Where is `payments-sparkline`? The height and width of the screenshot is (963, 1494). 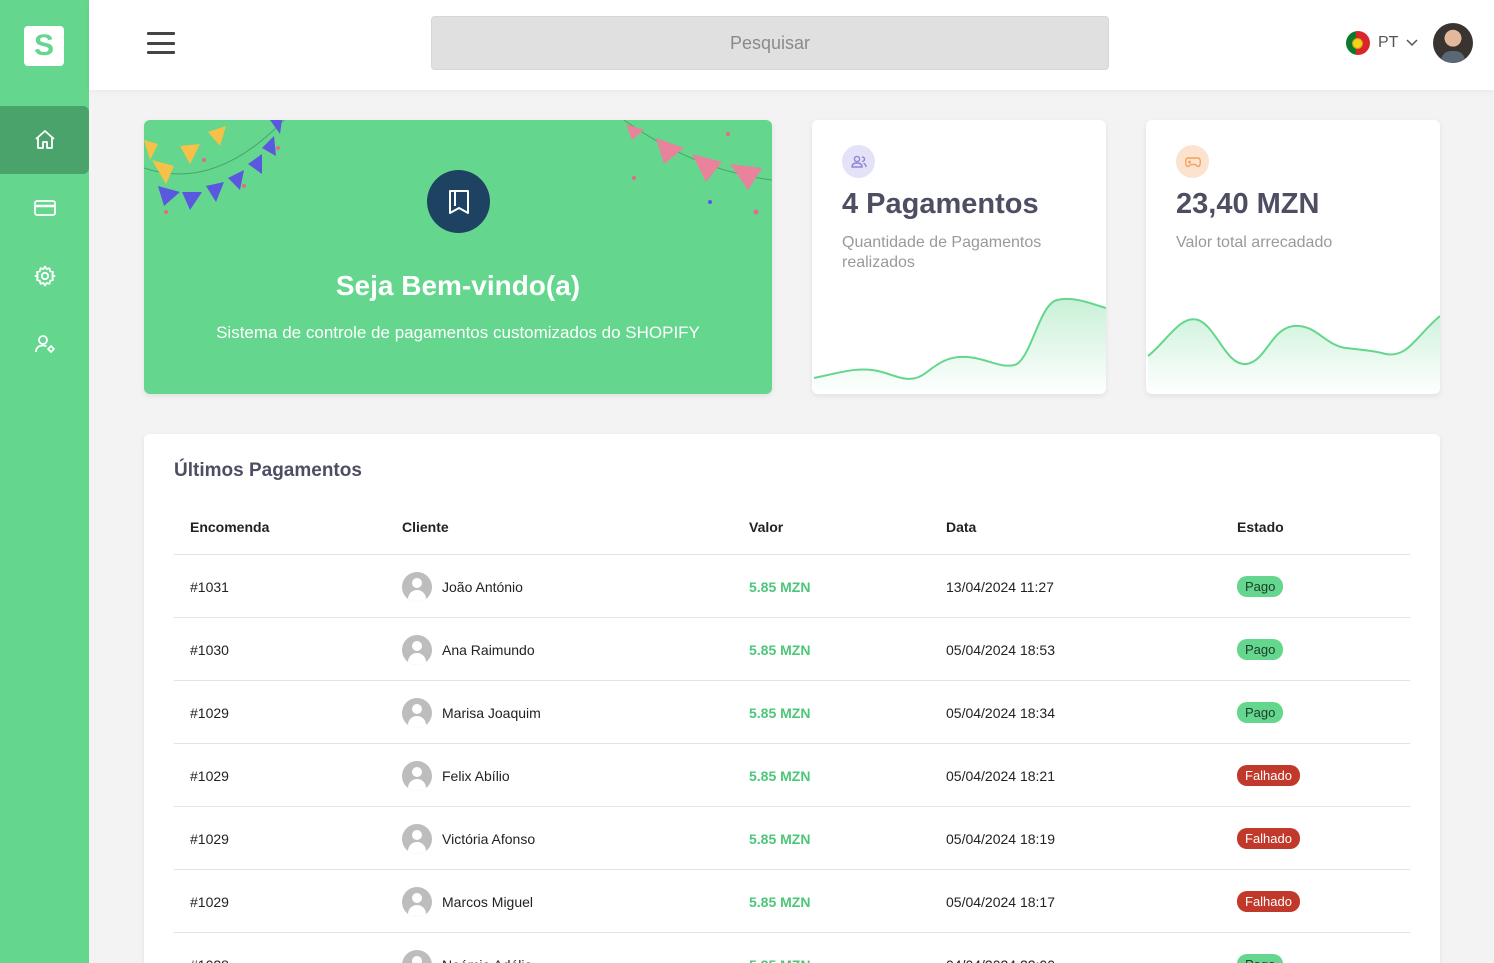
payments-sparkline is located at coordinates (959, 346).